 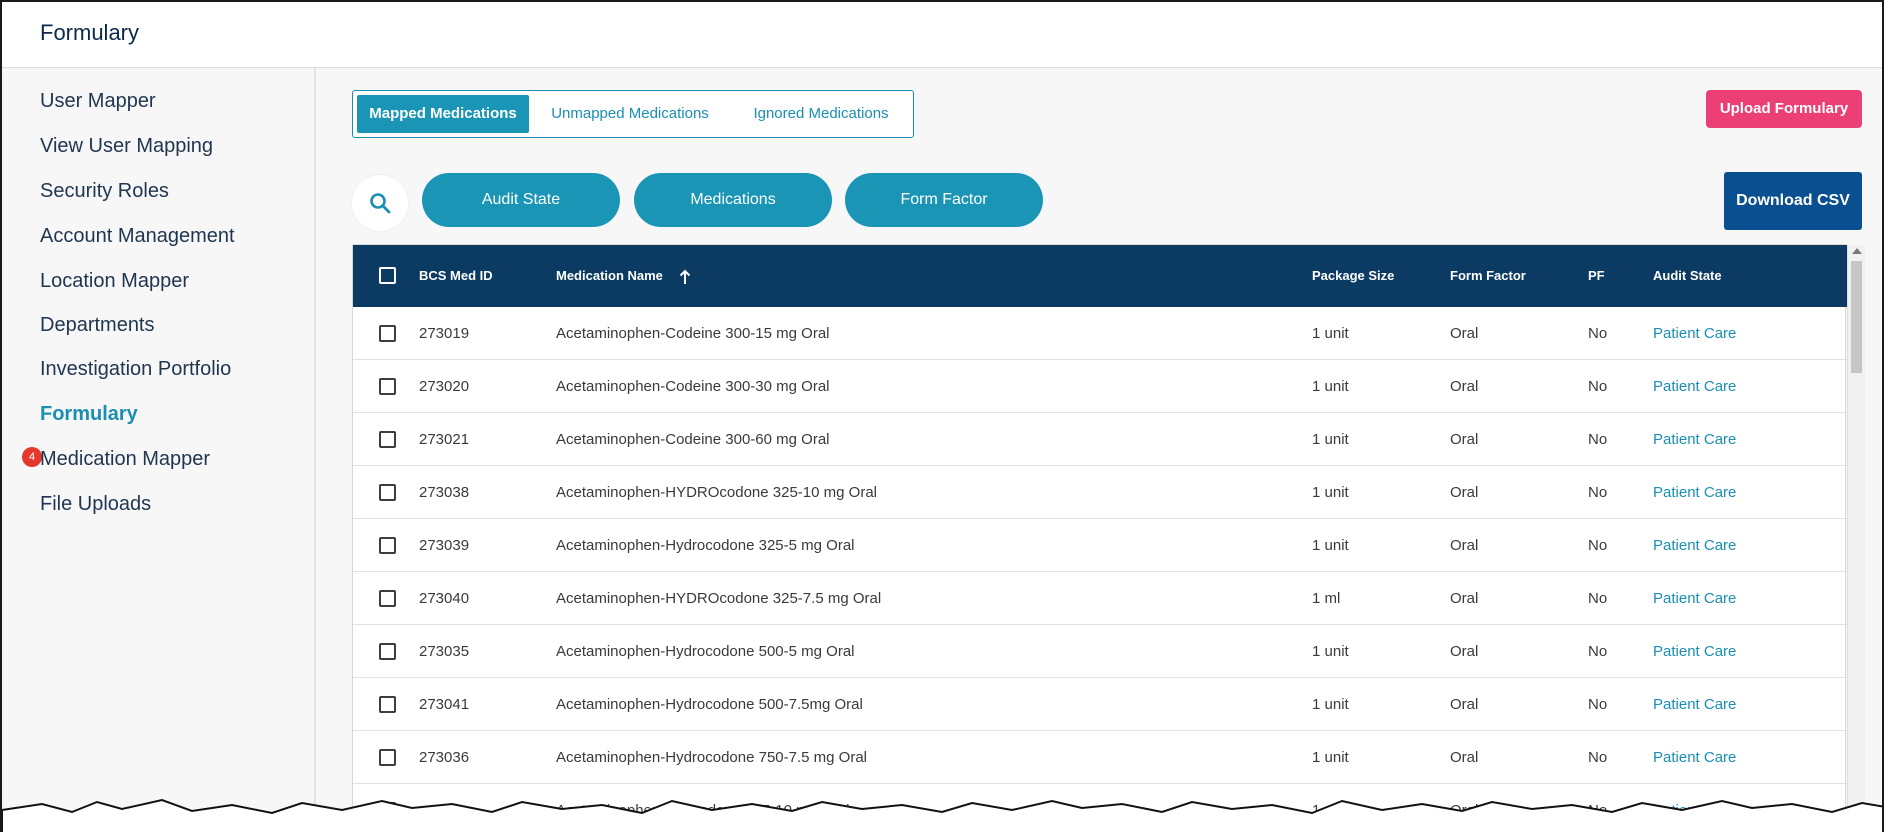 What do you see at coordinates (1784, 109) in the screenshot?
I see `upload-formulary-button: Upload Formulary` at bounding box center [1784, 109].